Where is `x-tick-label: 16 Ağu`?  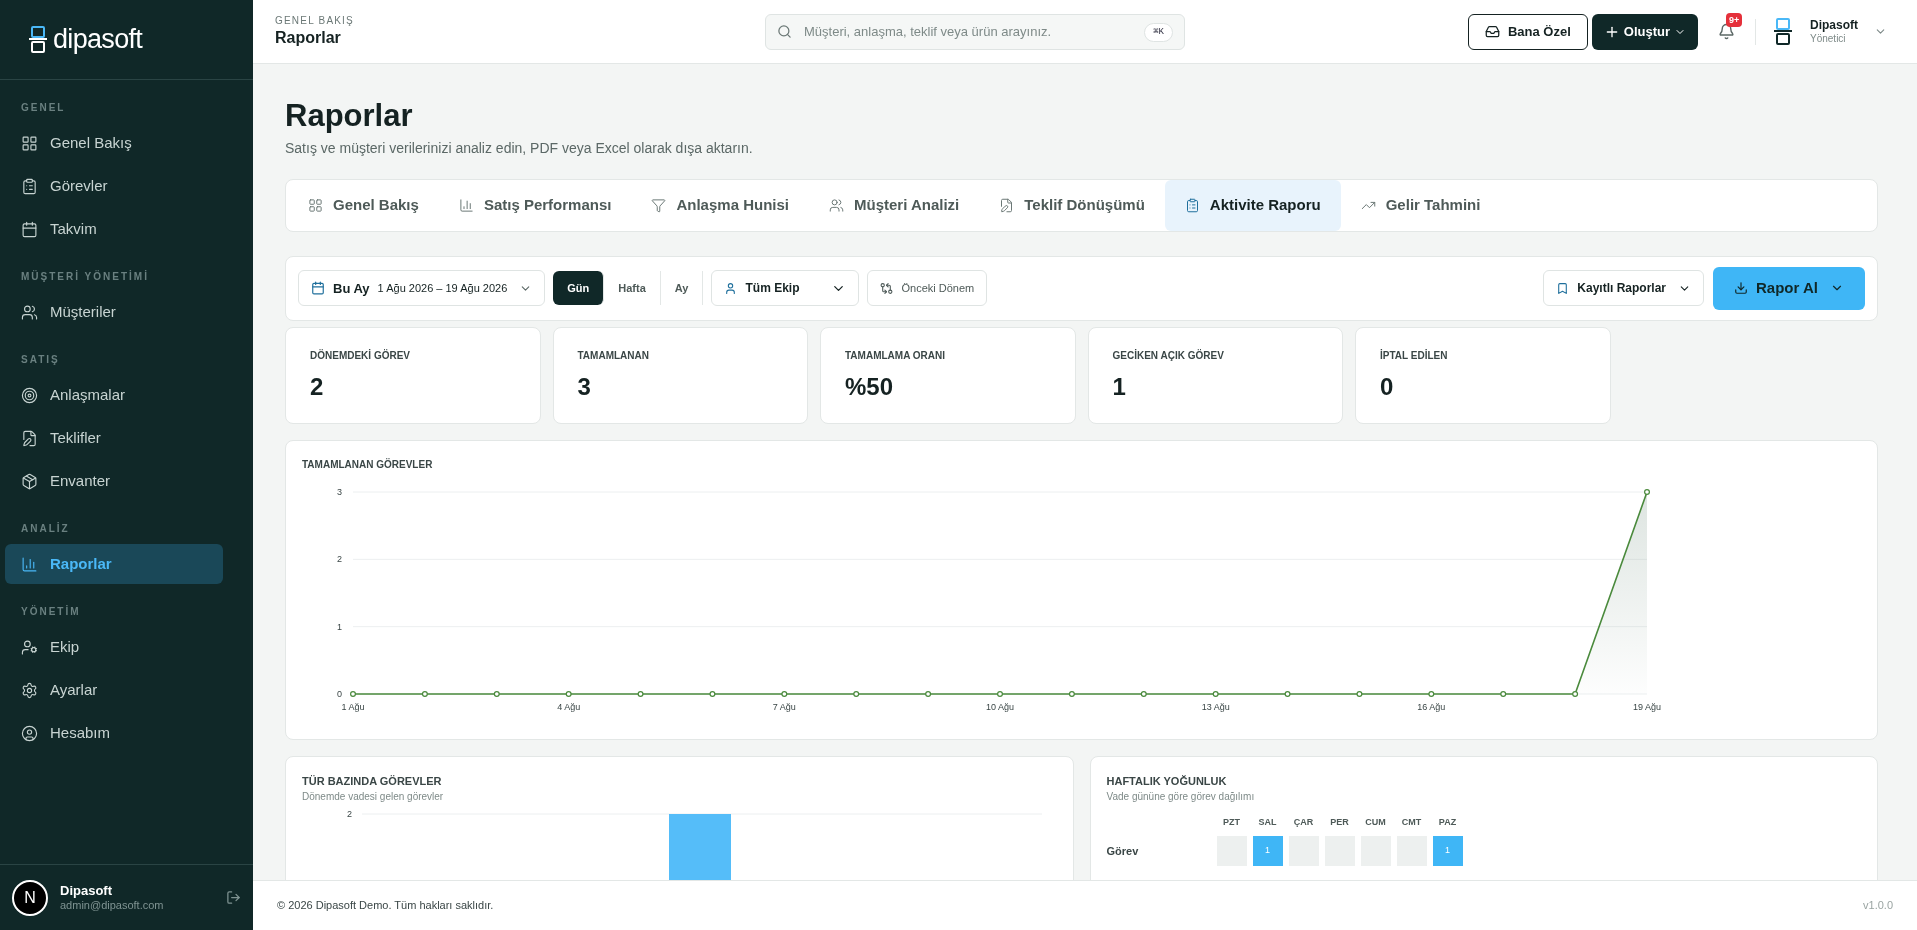
x-tick-label: 16 Ağu is located at coordinates (1431, 706).